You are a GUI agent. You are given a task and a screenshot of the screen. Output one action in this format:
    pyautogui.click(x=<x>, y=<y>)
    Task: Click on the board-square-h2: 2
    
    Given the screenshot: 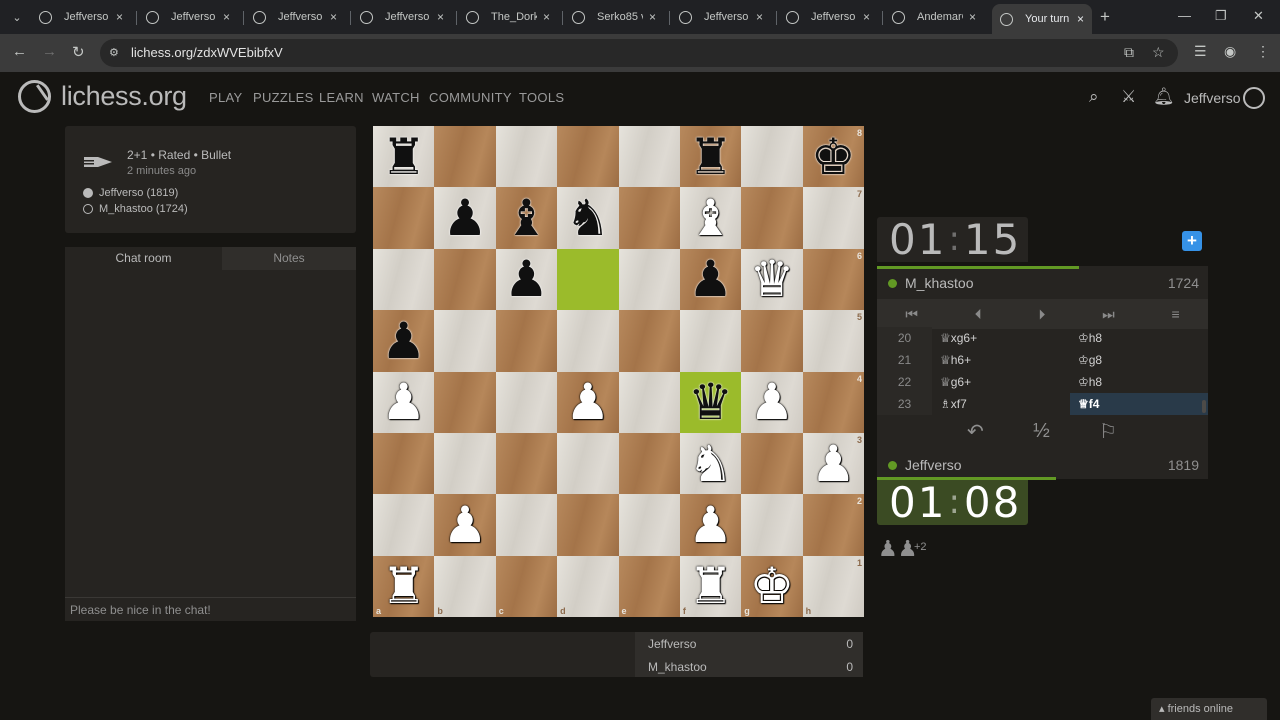 What is the action you would take?
    pyautogui.click(x=833, y=525)
    